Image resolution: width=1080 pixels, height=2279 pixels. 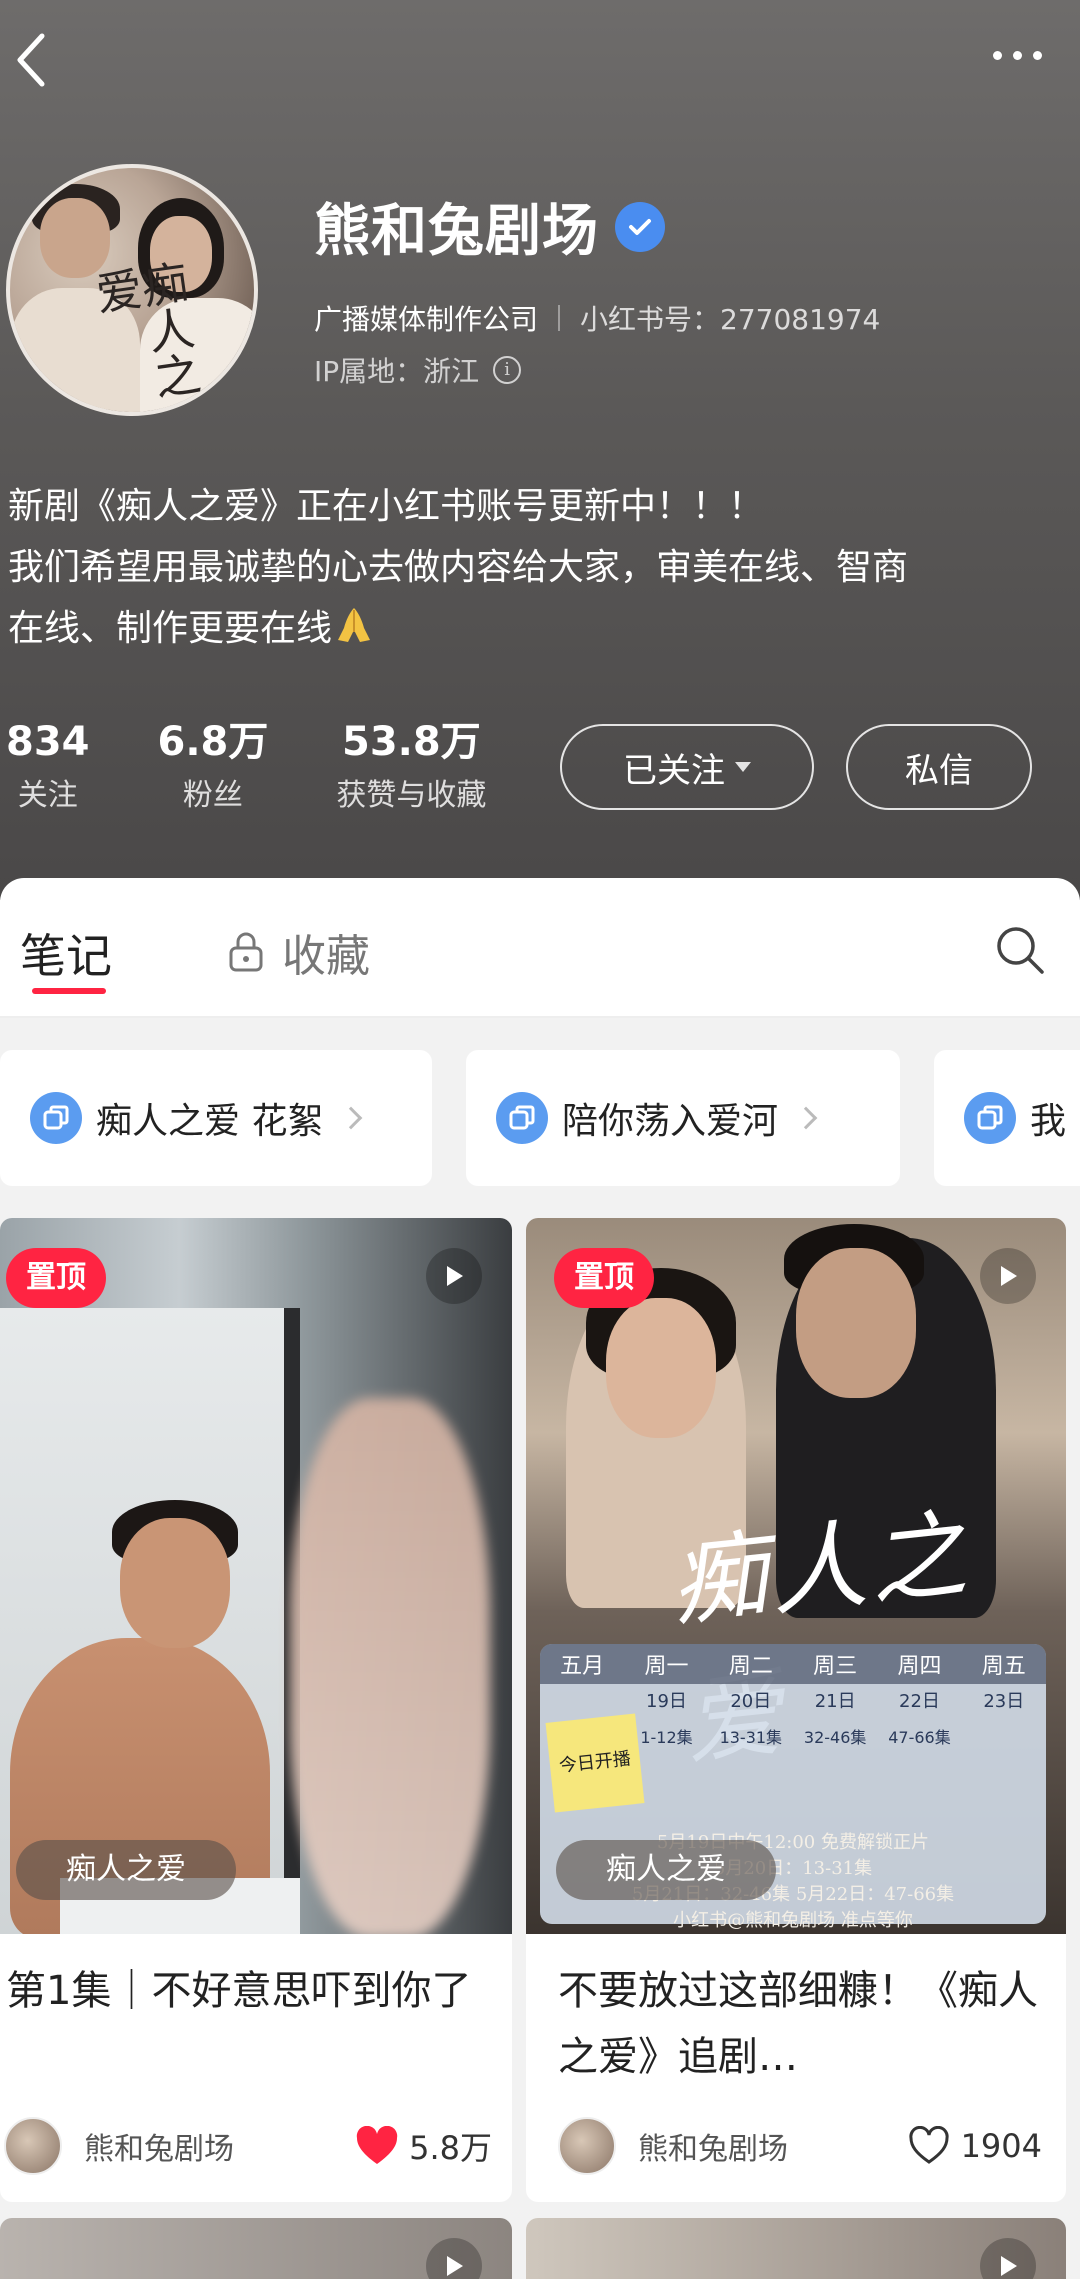 What do you see at coordinates (213, 767) in the screenshot?
I see `stat-followers: 6.8万 粉丝` at bounding box center [213, 767].